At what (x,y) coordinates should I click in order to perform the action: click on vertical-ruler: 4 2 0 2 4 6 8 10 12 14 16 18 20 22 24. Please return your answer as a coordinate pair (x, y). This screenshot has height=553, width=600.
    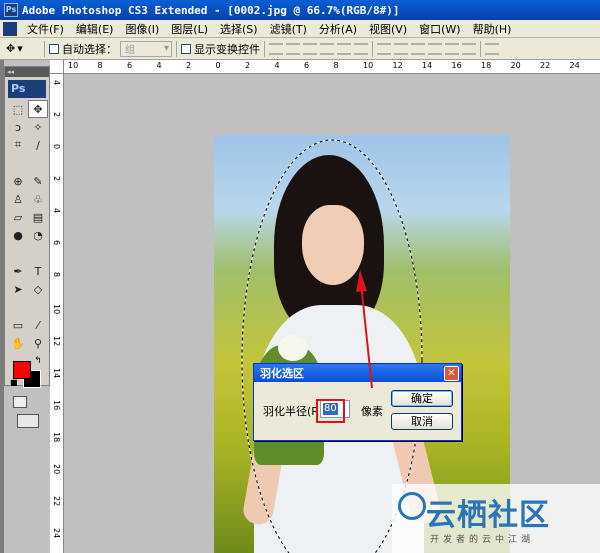
    Looking at the image, I should click on (57, 306).